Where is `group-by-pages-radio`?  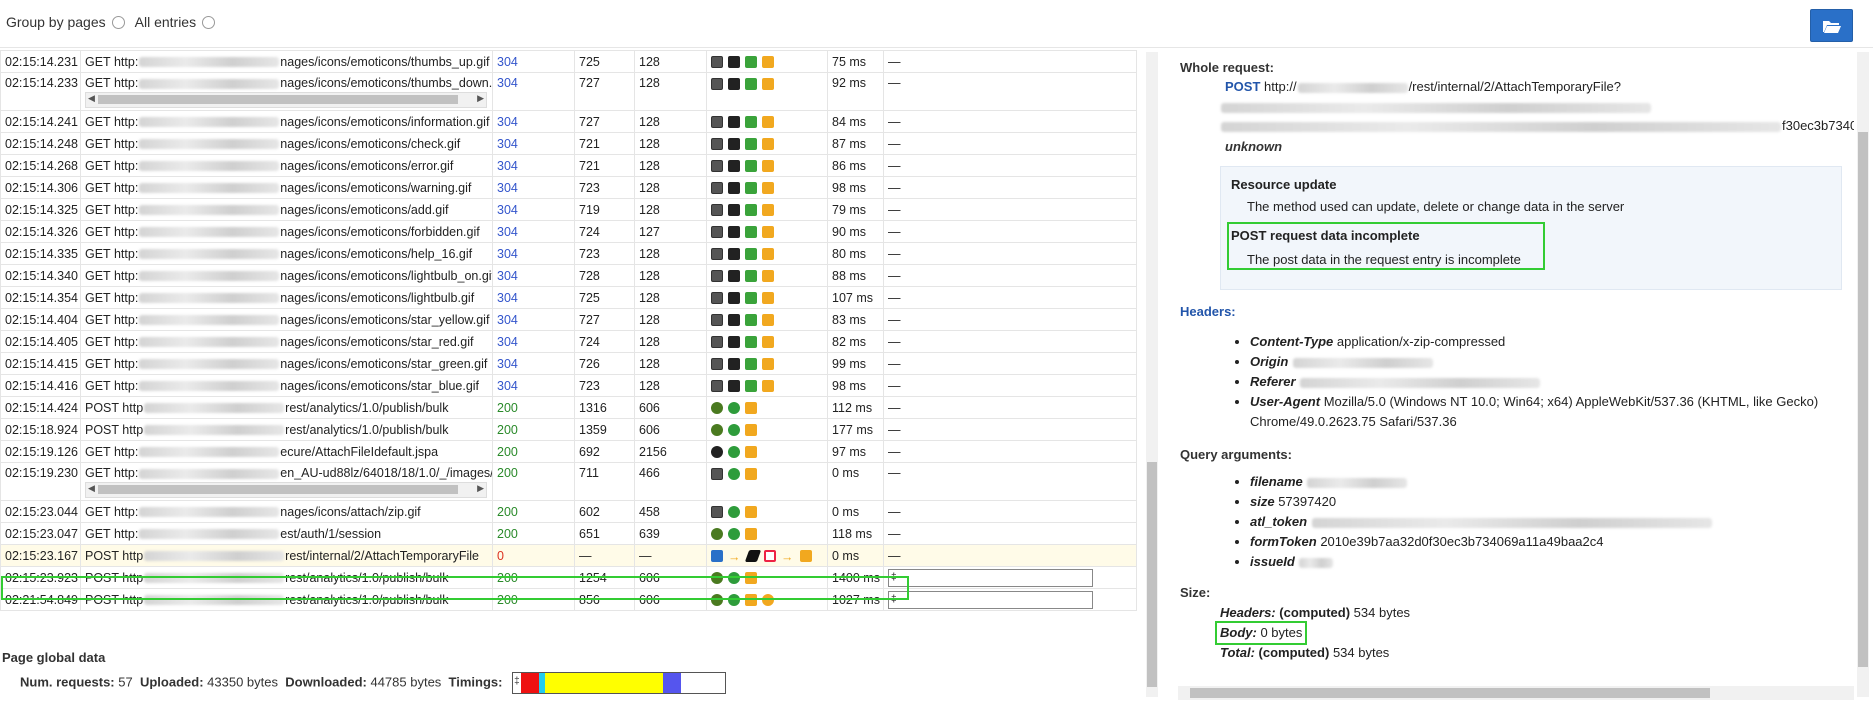 group-by-pages-radio is located at coordinates (118, 22).